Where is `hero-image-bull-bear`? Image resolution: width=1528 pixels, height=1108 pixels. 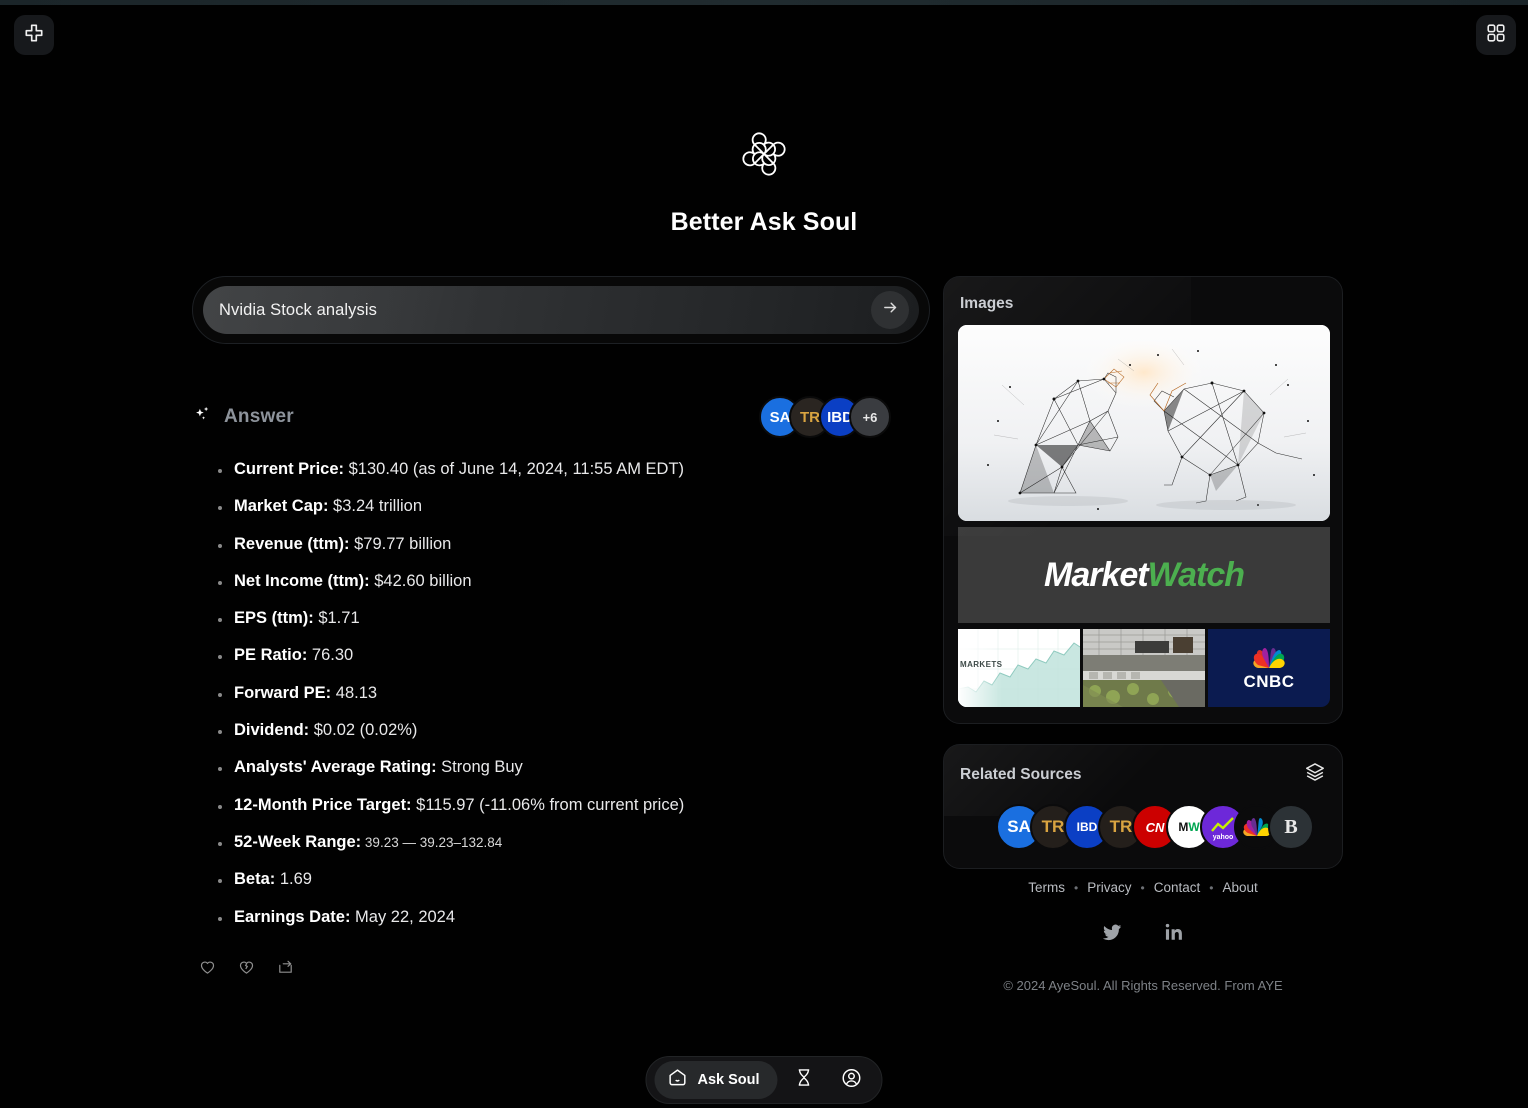 hero-image-bull-bear is located at coordinates (1144, 423).